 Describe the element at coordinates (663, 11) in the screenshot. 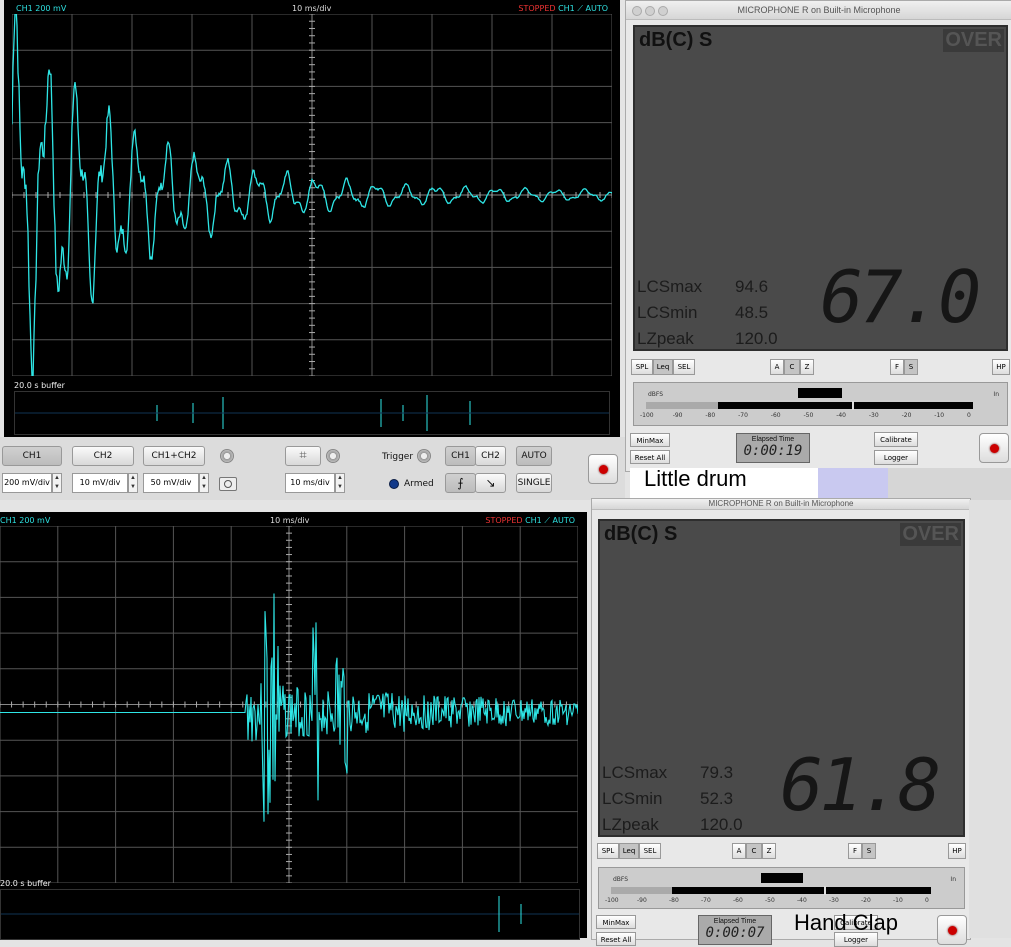

I see `zoom-icon` at that location.